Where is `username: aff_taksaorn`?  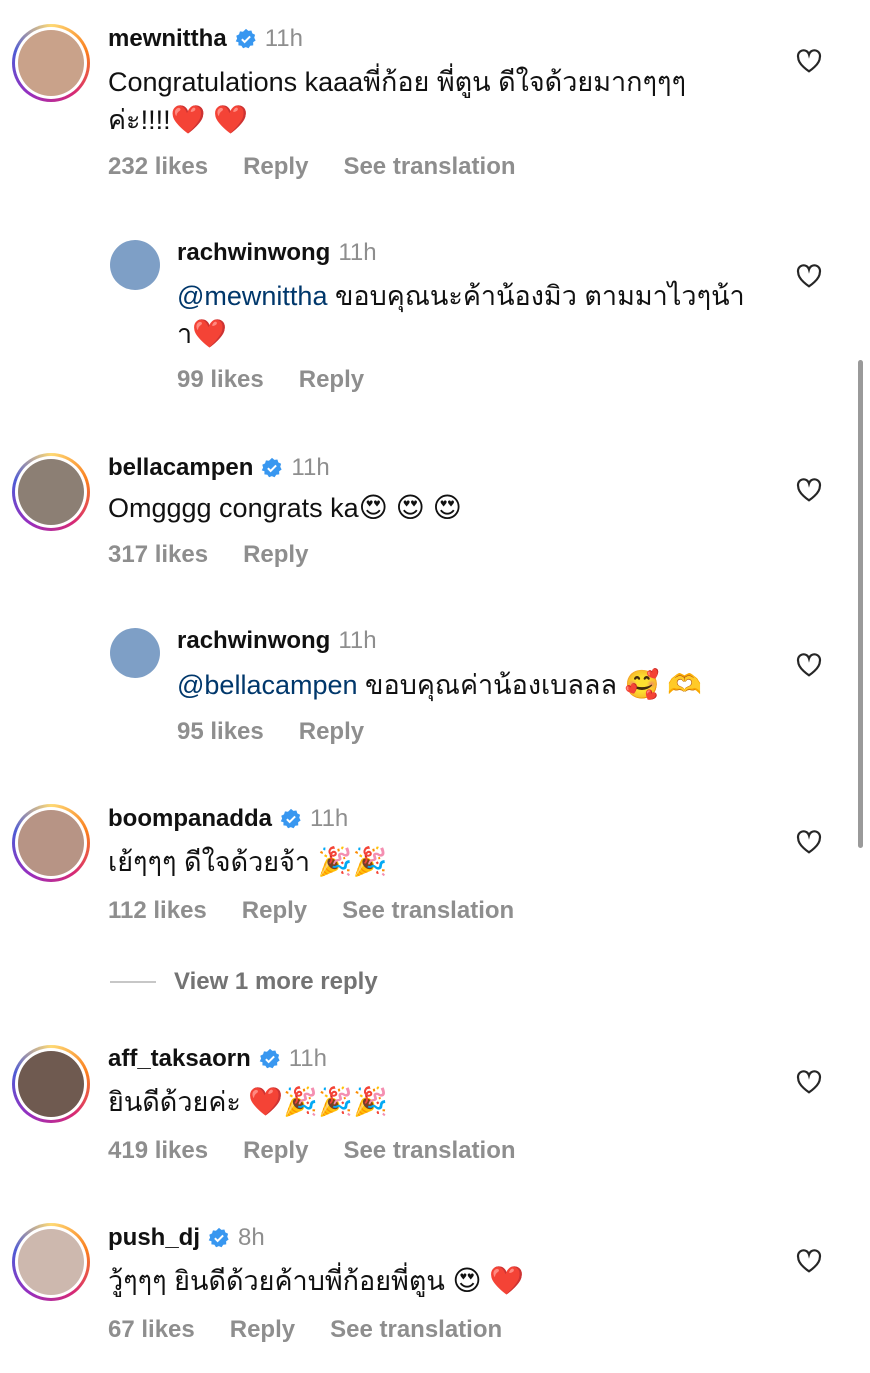 username: aff_taksaorn is located at coordinates (179, 1059).